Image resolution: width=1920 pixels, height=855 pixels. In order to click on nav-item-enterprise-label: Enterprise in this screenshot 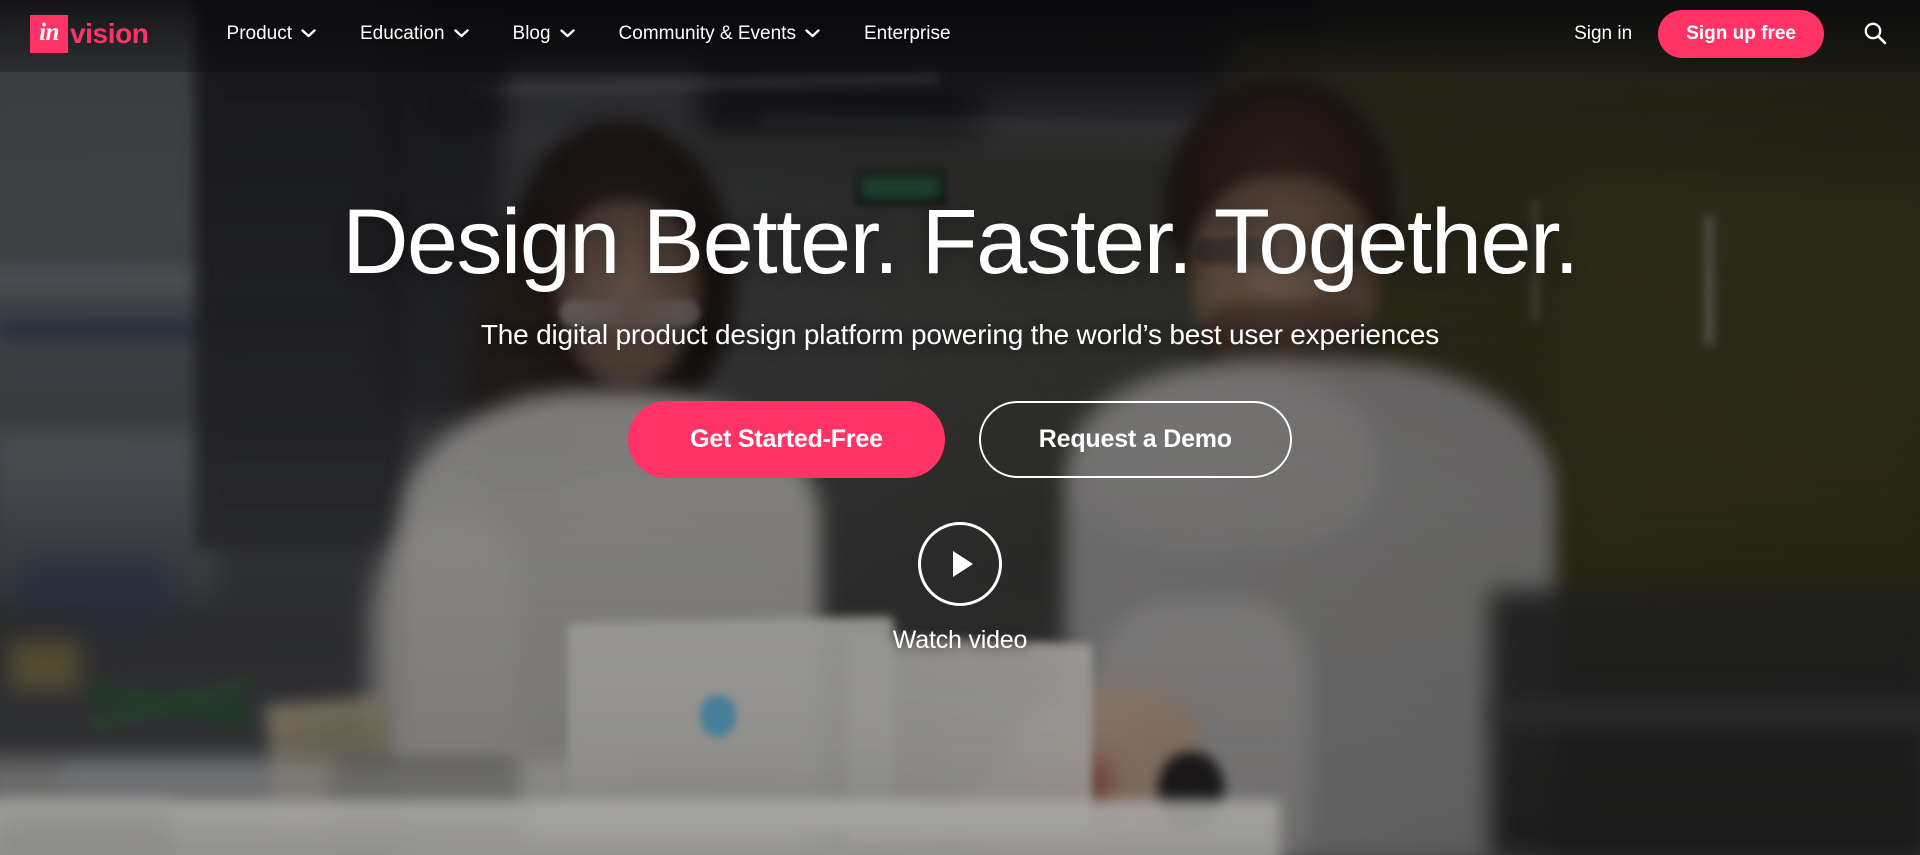, I will do `click(907, 33)`.